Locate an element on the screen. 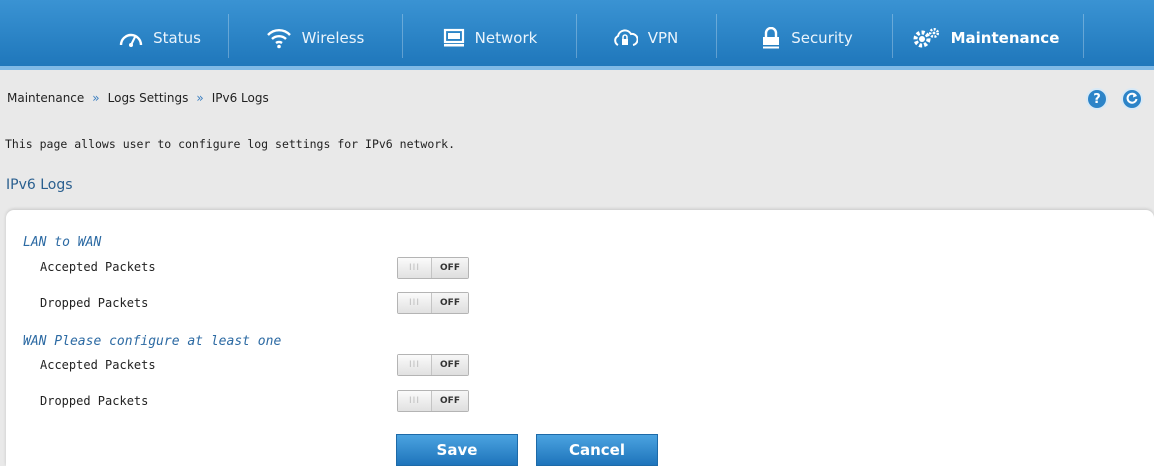  nav-network: Network is located at coordinates (490, 38).